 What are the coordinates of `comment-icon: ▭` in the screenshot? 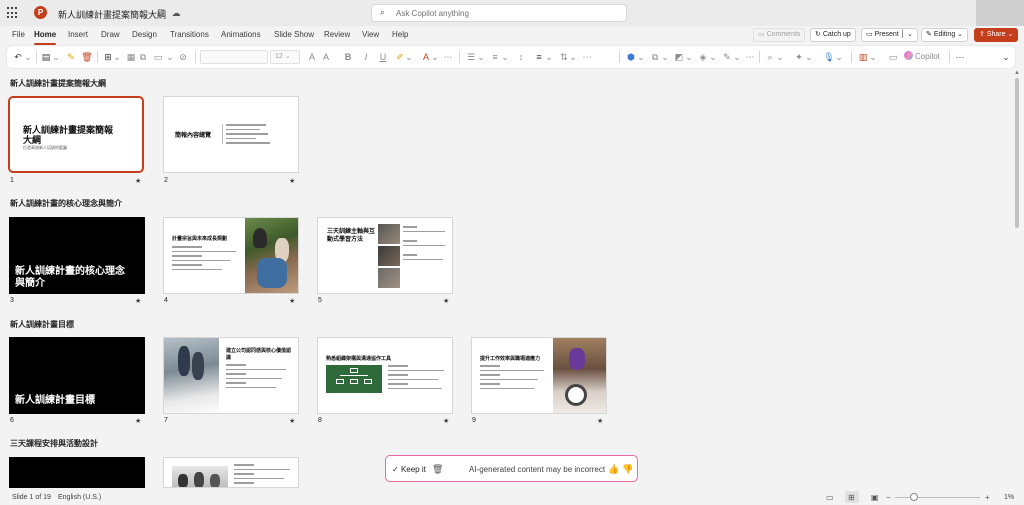 It's located at (893, 57).